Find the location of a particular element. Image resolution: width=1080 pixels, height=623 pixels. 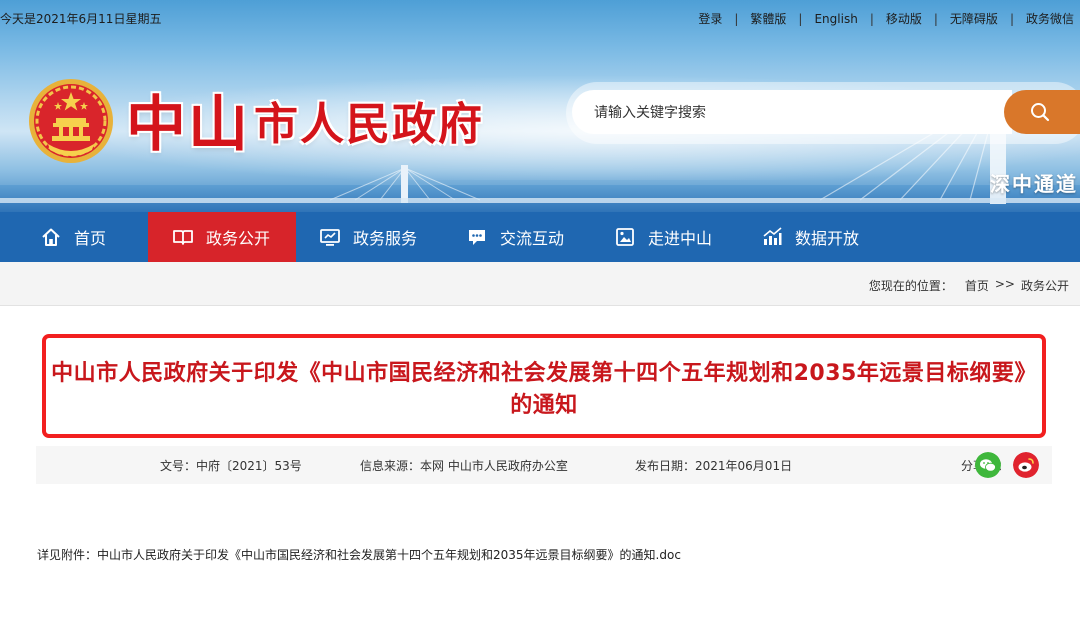

weibo-icon is located at coordinates (1026, 465).